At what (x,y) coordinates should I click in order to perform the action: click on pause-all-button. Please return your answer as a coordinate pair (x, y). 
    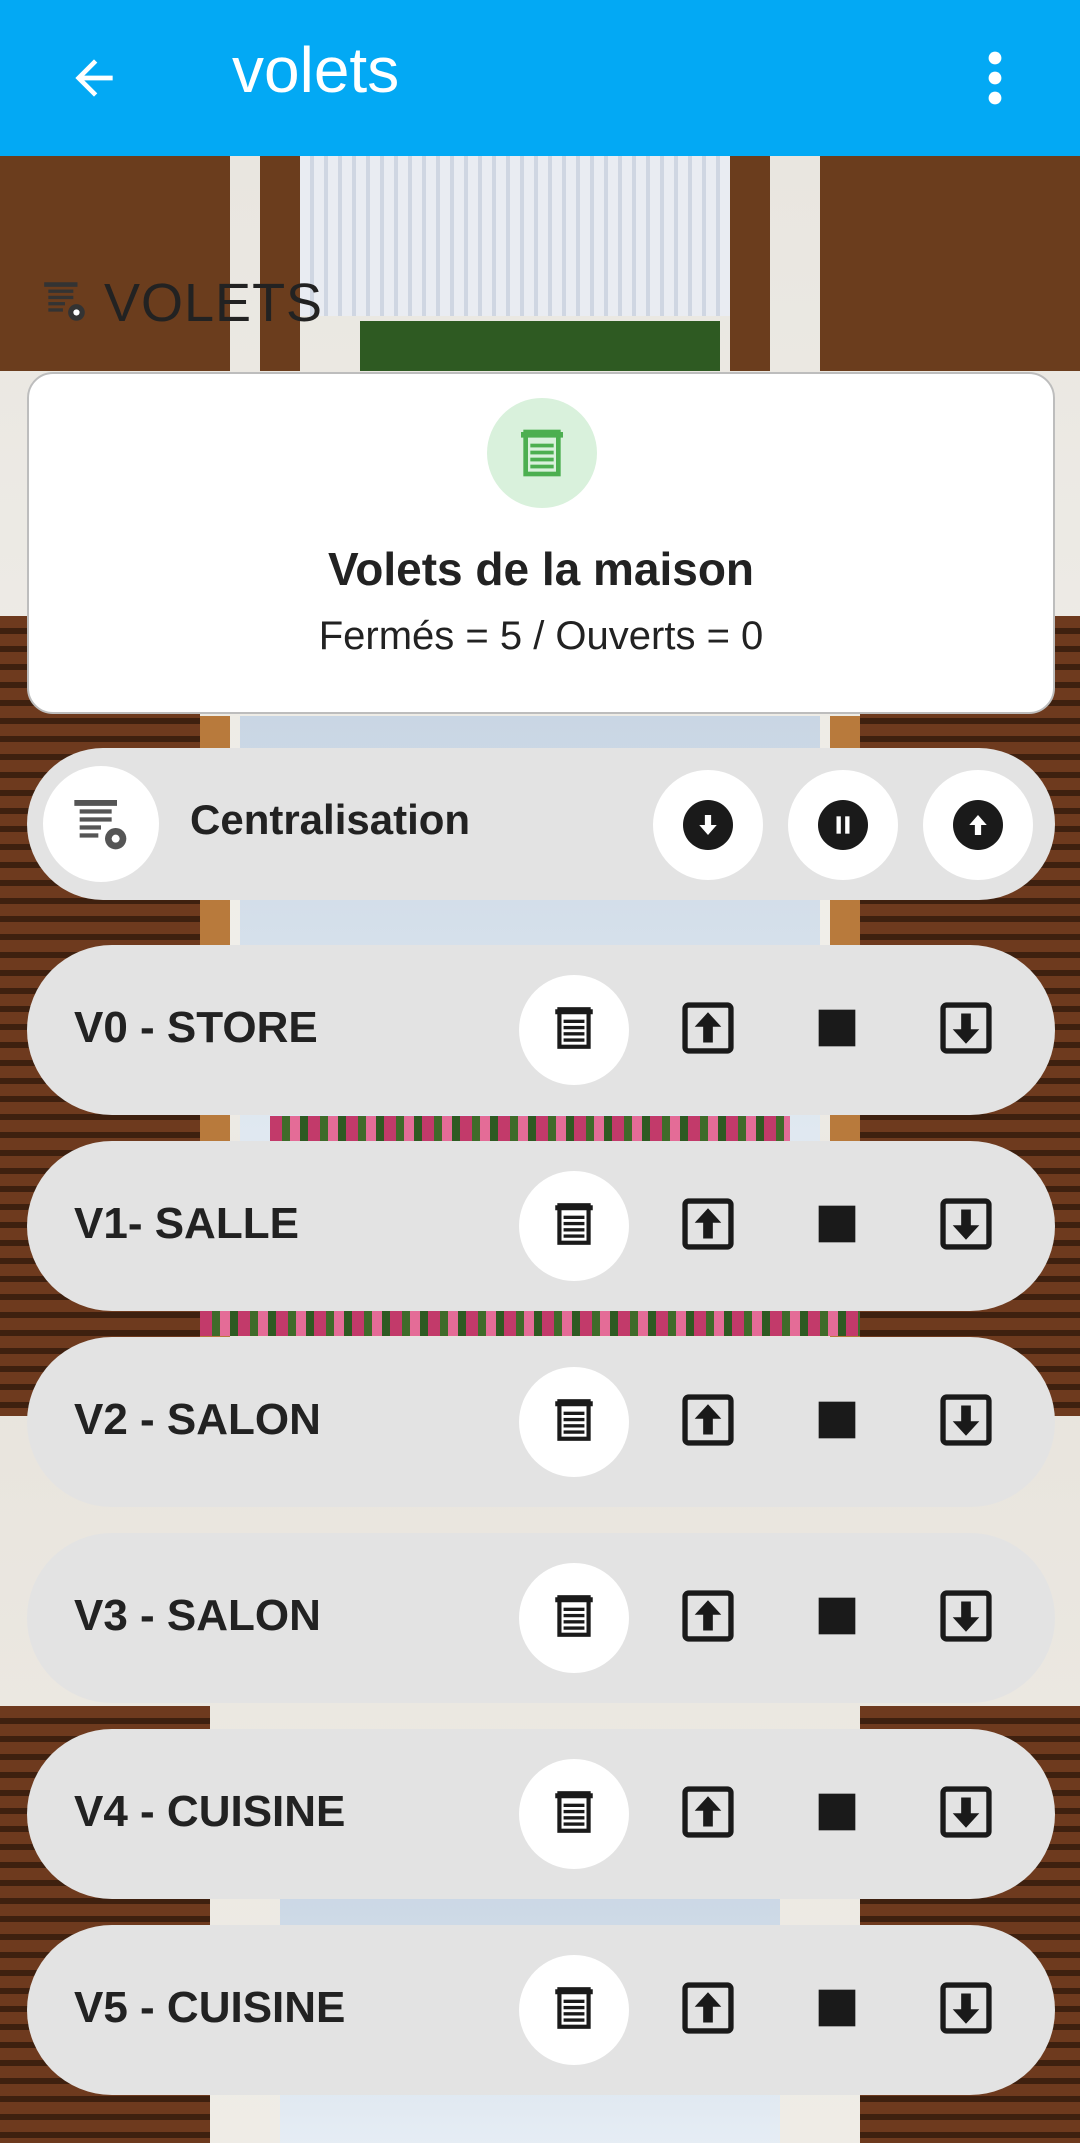
    Looking at the image, I should click on (843, 825).